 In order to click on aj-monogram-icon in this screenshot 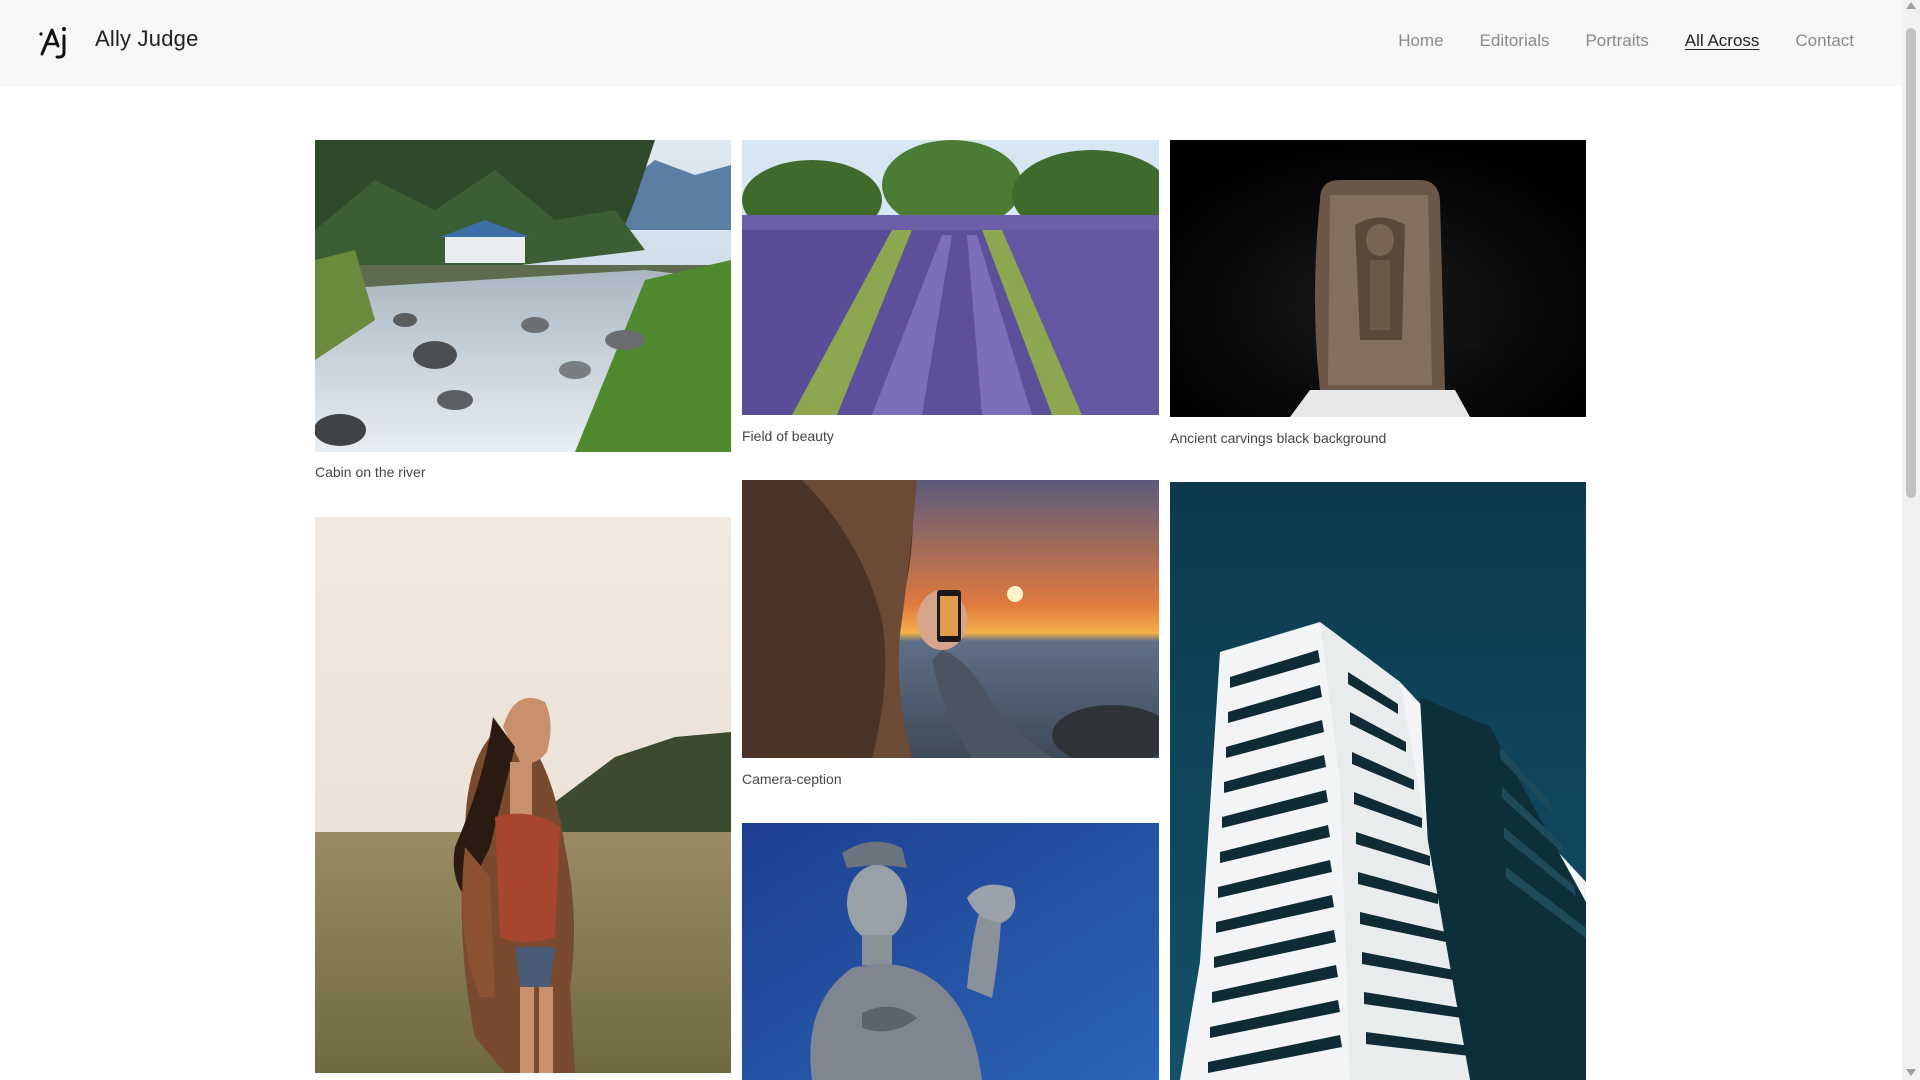, I will do `click(55, 42)`.